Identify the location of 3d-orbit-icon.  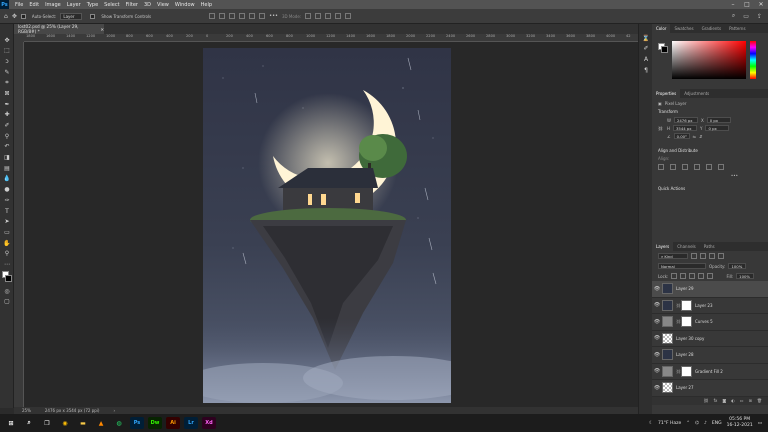
(308, 16).